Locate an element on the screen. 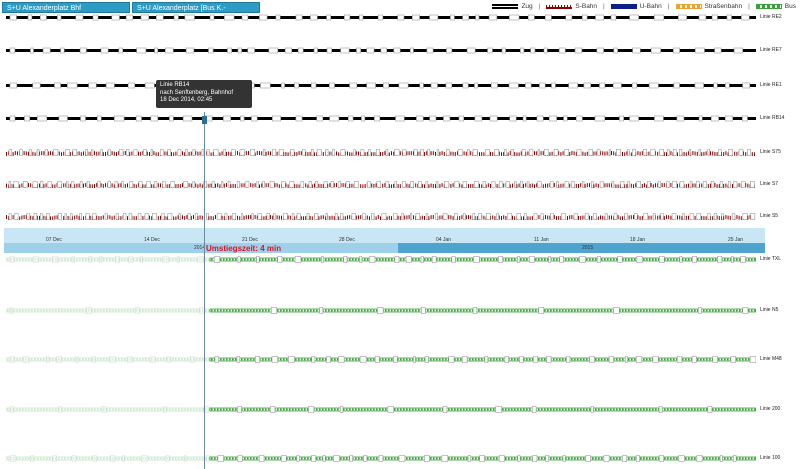 Image resolution: width=800 pixels, height=469 pixels. track-re2 is located at coordinates (381, 17).